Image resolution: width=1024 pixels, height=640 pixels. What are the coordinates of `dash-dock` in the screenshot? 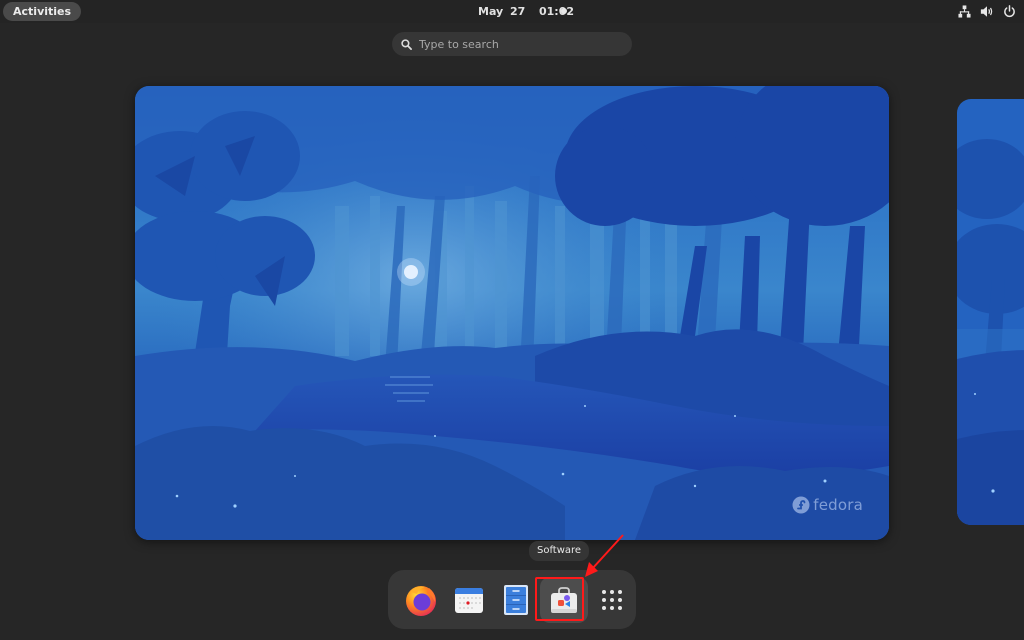 It's located at (512, 599).